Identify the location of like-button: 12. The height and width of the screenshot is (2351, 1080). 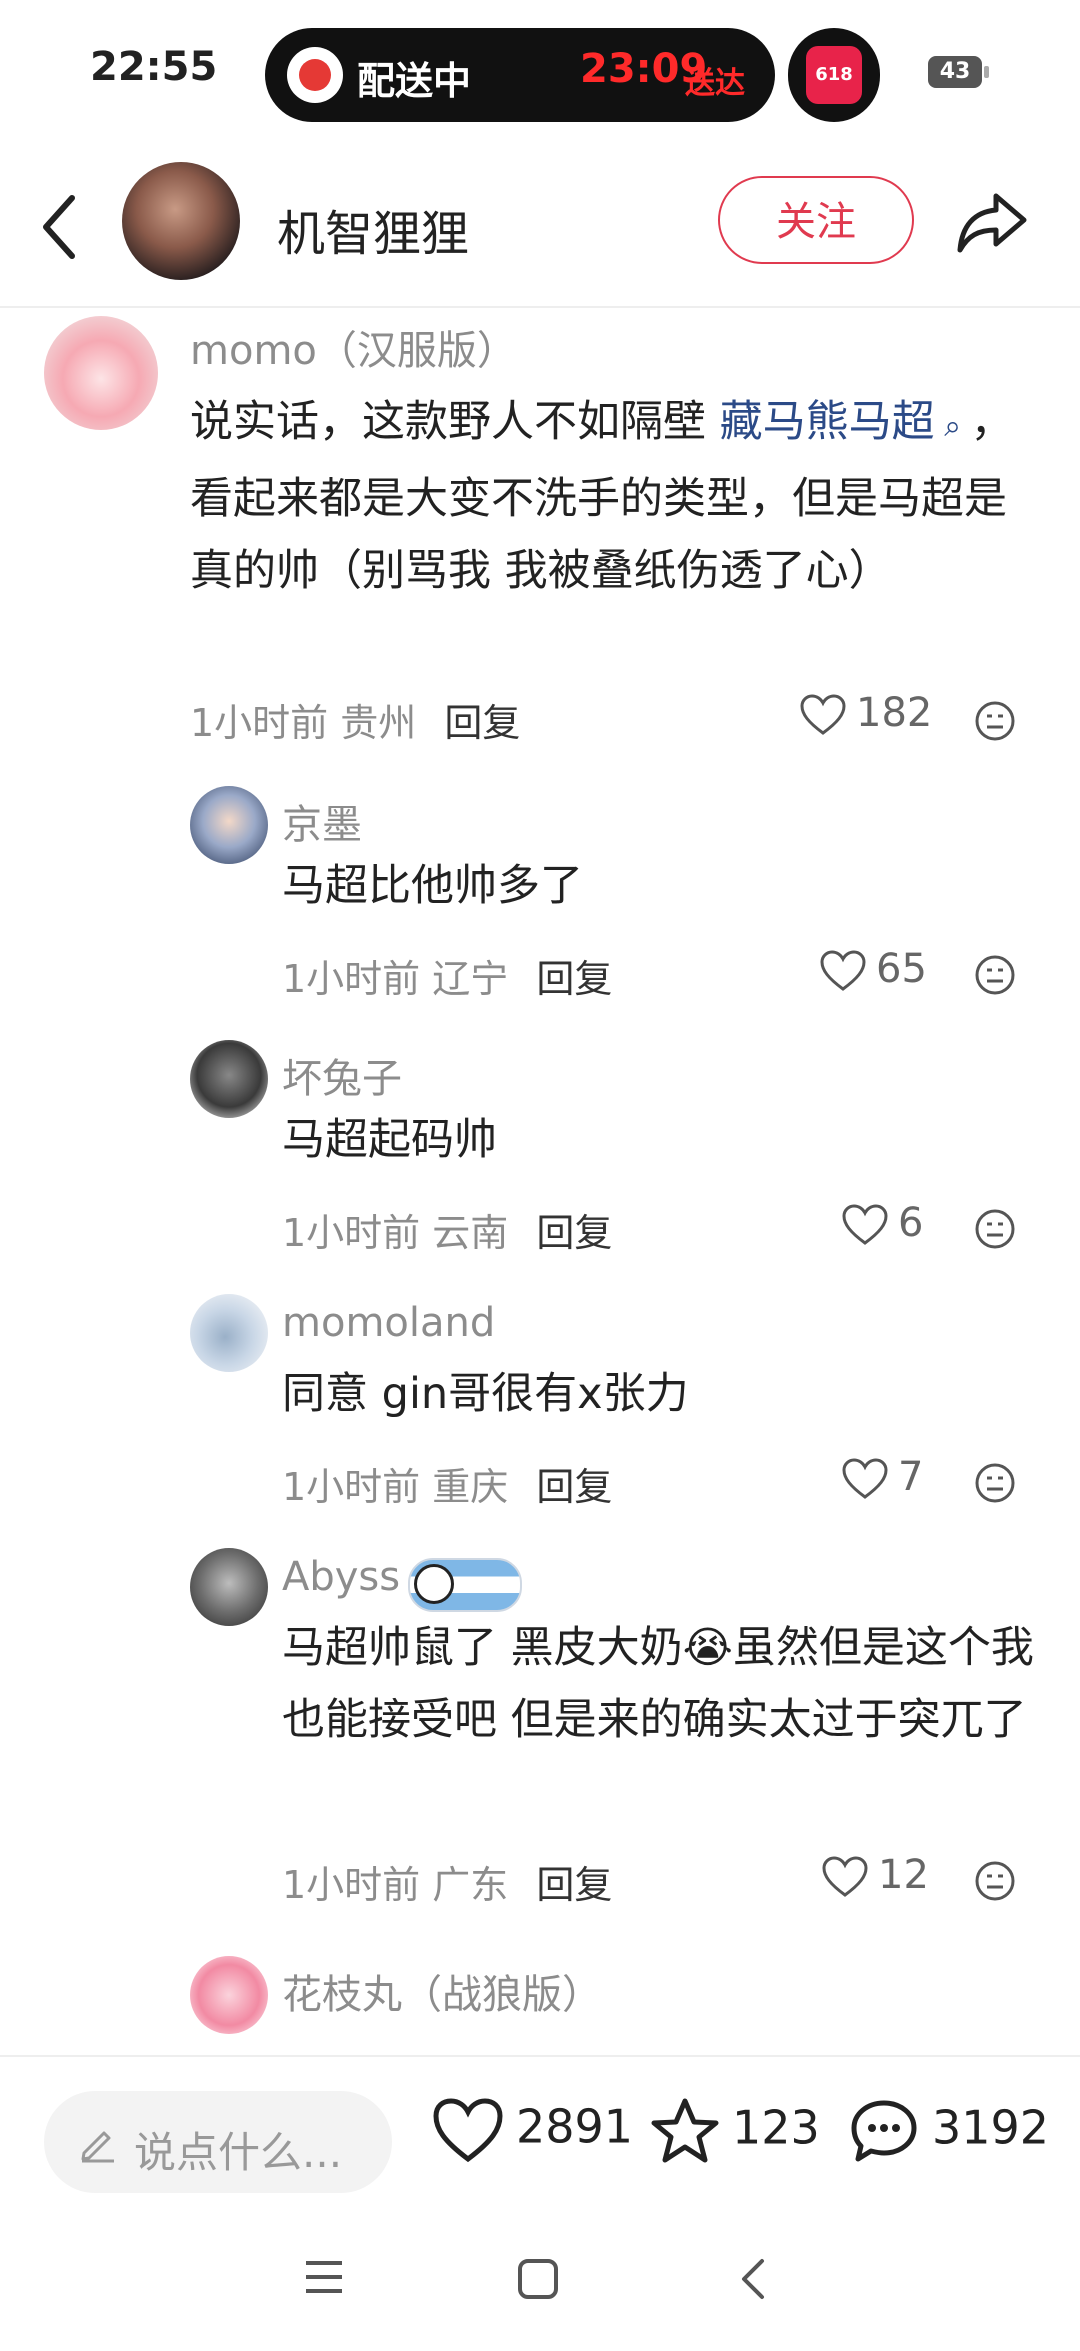
(875, 1875).